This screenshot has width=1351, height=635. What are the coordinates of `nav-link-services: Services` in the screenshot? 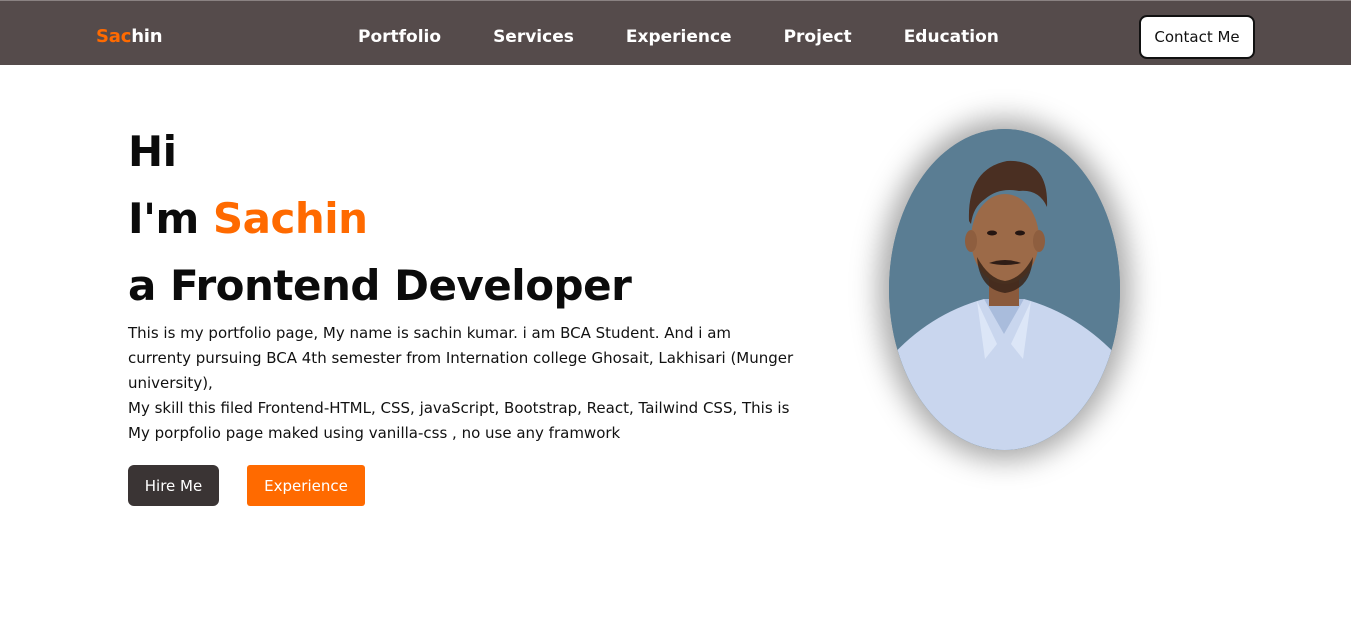 It's located at (533, 37).